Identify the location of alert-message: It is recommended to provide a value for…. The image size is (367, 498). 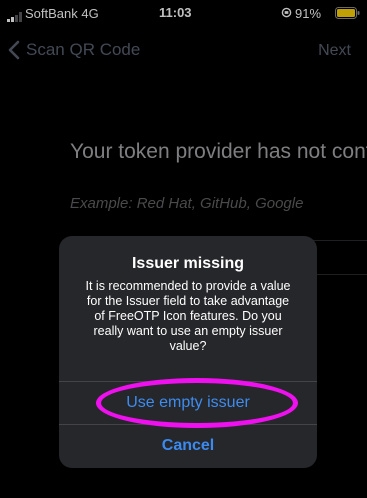
(188, 316).